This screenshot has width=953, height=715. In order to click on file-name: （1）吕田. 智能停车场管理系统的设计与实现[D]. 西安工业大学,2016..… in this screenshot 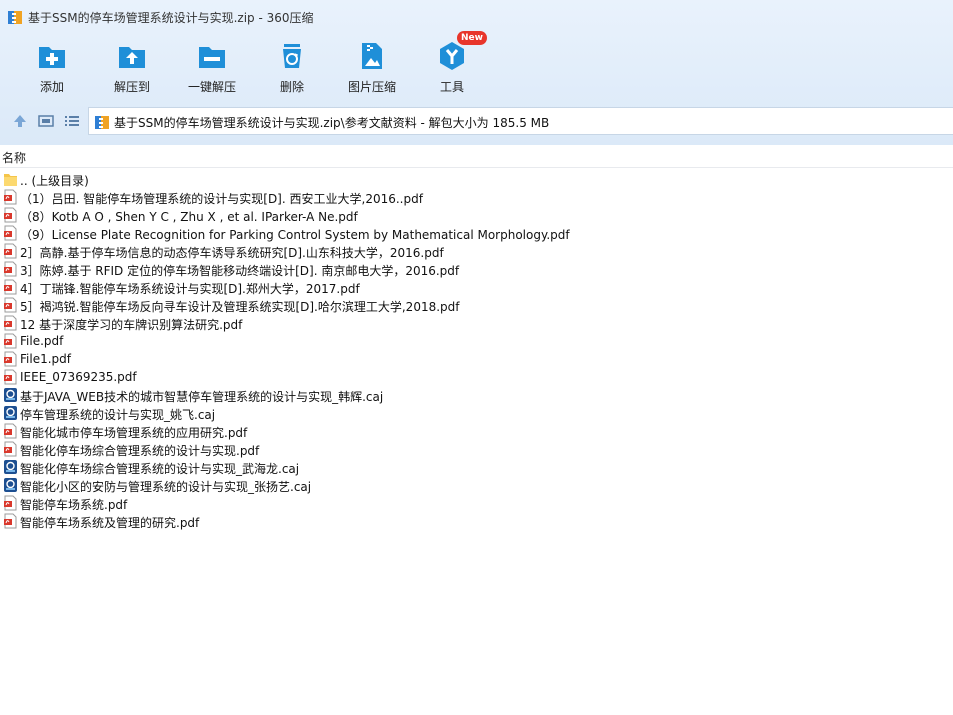, I will do `click(221, 199)`.